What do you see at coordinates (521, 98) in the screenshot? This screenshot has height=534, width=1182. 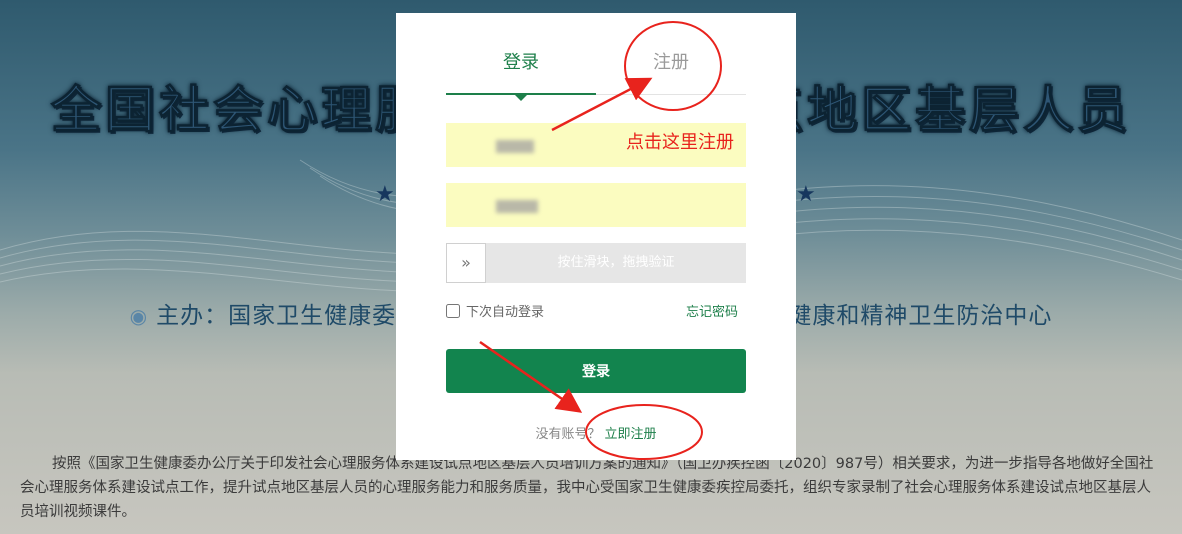 I see `active-tab-caret` at bounding box center [521, 98].